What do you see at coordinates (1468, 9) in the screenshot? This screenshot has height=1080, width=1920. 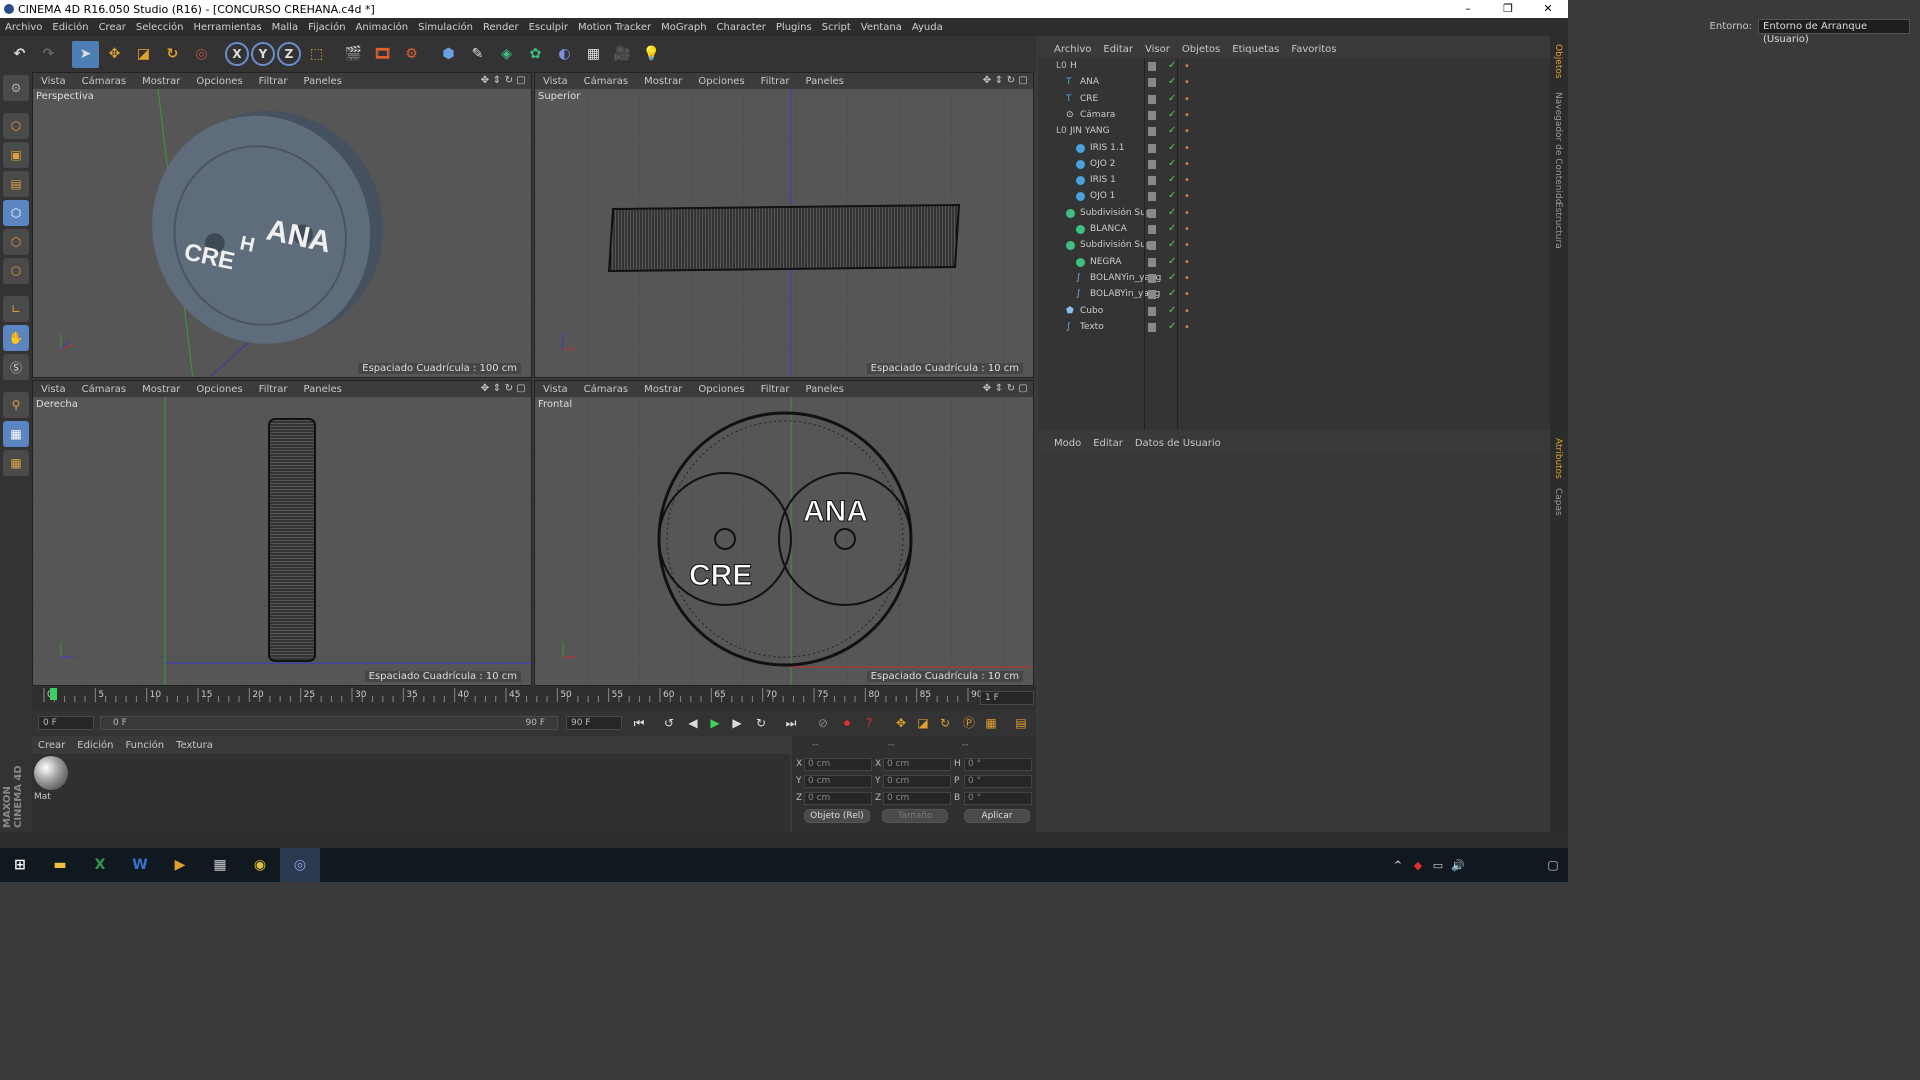 I see `minimize-icon: –` at bounding box center [1468, 9].